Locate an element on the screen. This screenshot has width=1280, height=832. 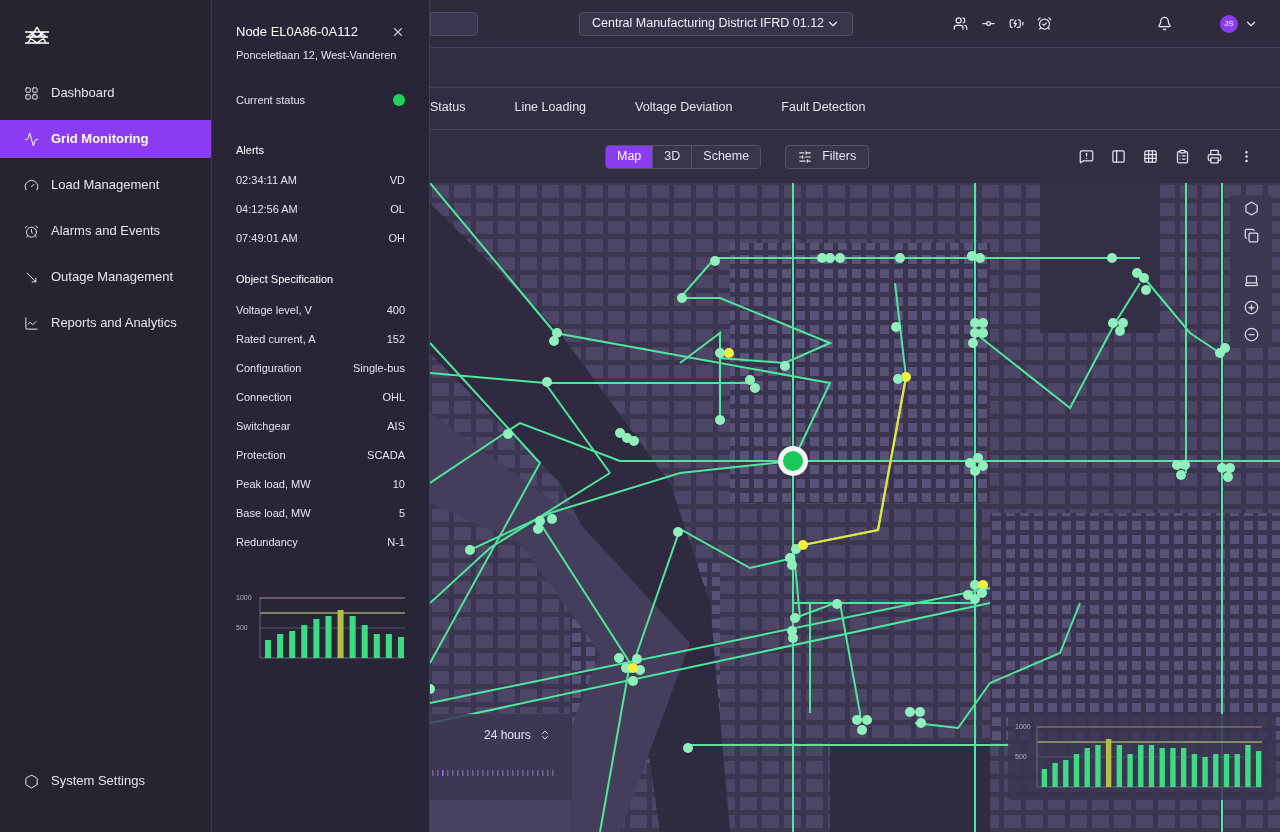
nav-item: System Settings is located at coordinates (105, 781).